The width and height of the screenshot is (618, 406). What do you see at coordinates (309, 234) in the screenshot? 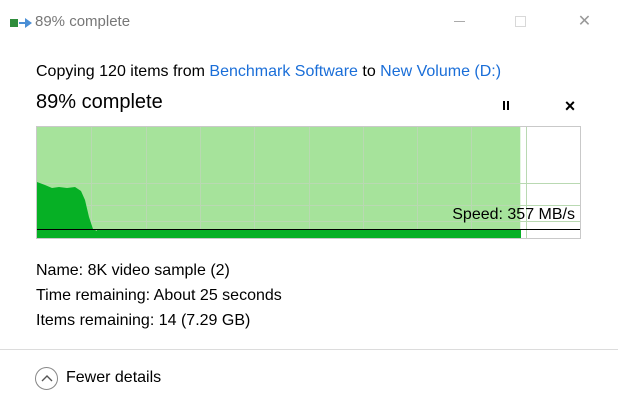
I see `speed-baseline-bar` at bounding box center [309, 234].